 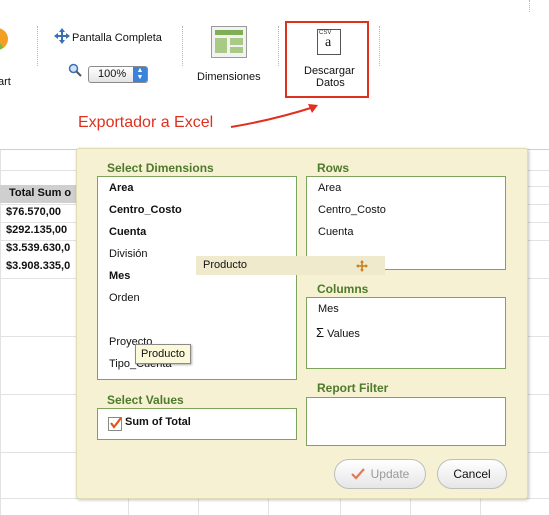 What do you see at coordinates (75, 70) in the screenshot?
I see `zoom-icon` at bounding box center [75, 70].